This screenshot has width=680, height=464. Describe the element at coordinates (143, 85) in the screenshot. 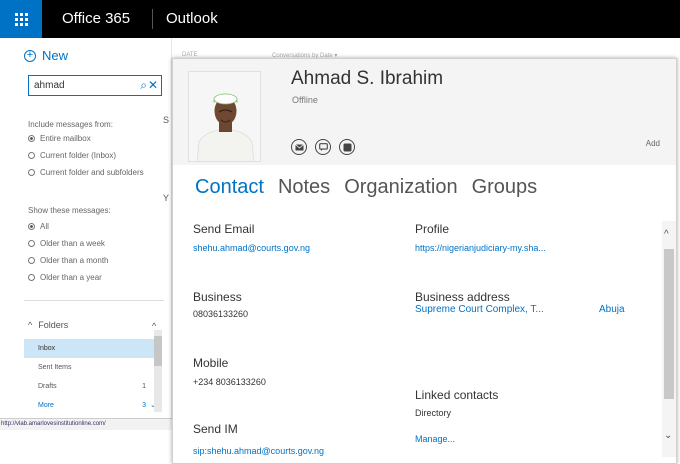

I see `search-icon: ⌕` at that location.